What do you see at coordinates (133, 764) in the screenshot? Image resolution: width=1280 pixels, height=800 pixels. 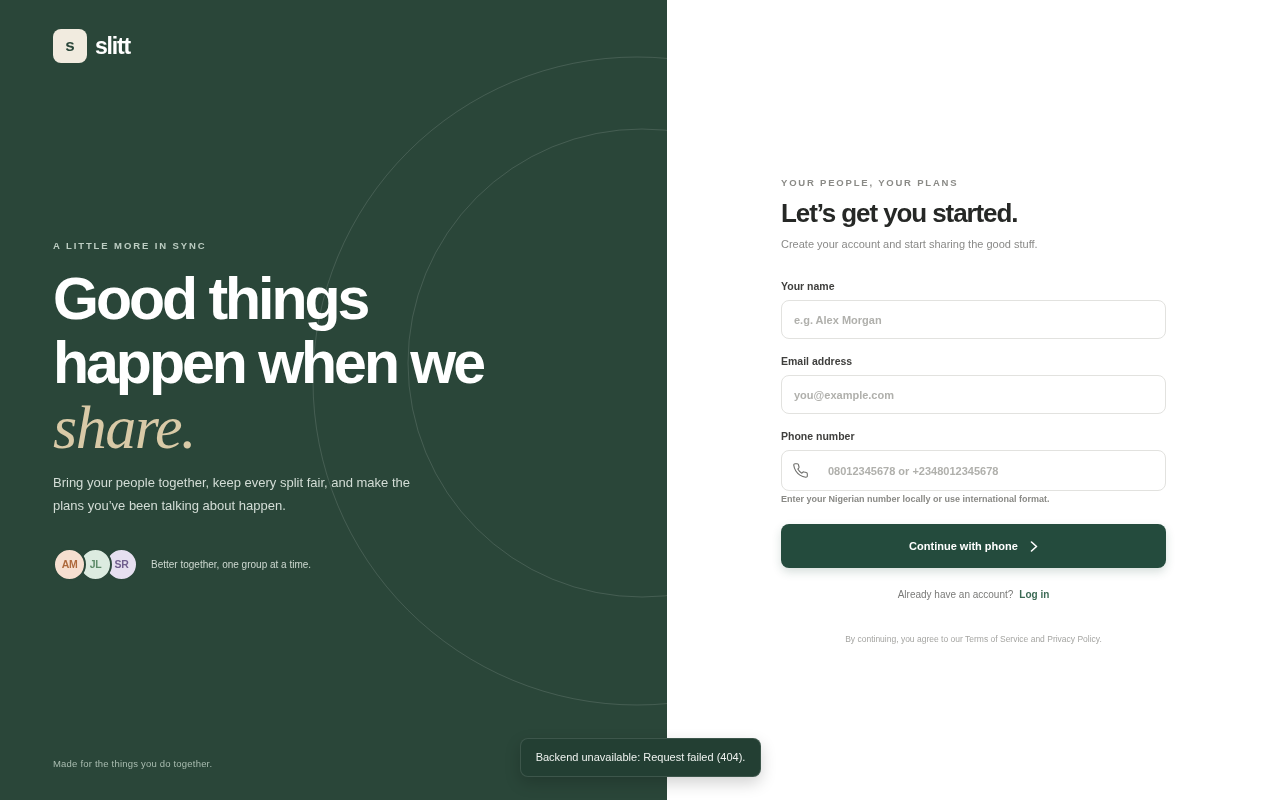 I see `footer-note: Made for the things you do together.` at bounding box center [133, 764].